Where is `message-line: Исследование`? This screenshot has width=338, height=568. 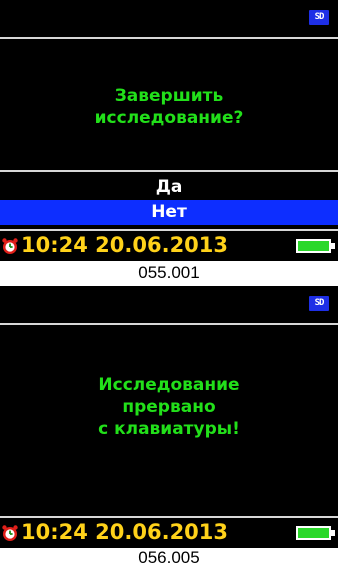 message-line: Исследование is located at coordinates (169, 385).